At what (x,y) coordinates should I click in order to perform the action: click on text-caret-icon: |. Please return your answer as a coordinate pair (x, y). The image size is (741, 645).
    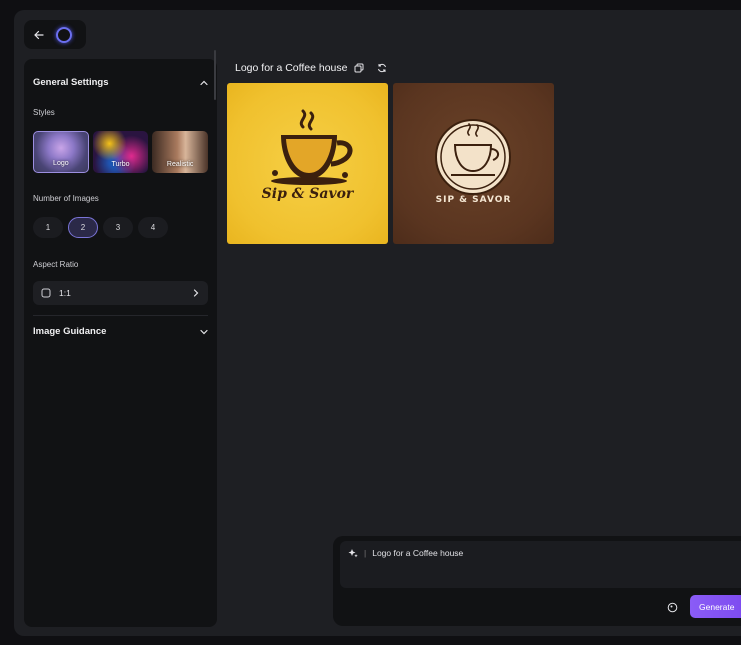
    Looking at the image, I should click on (365, 553).